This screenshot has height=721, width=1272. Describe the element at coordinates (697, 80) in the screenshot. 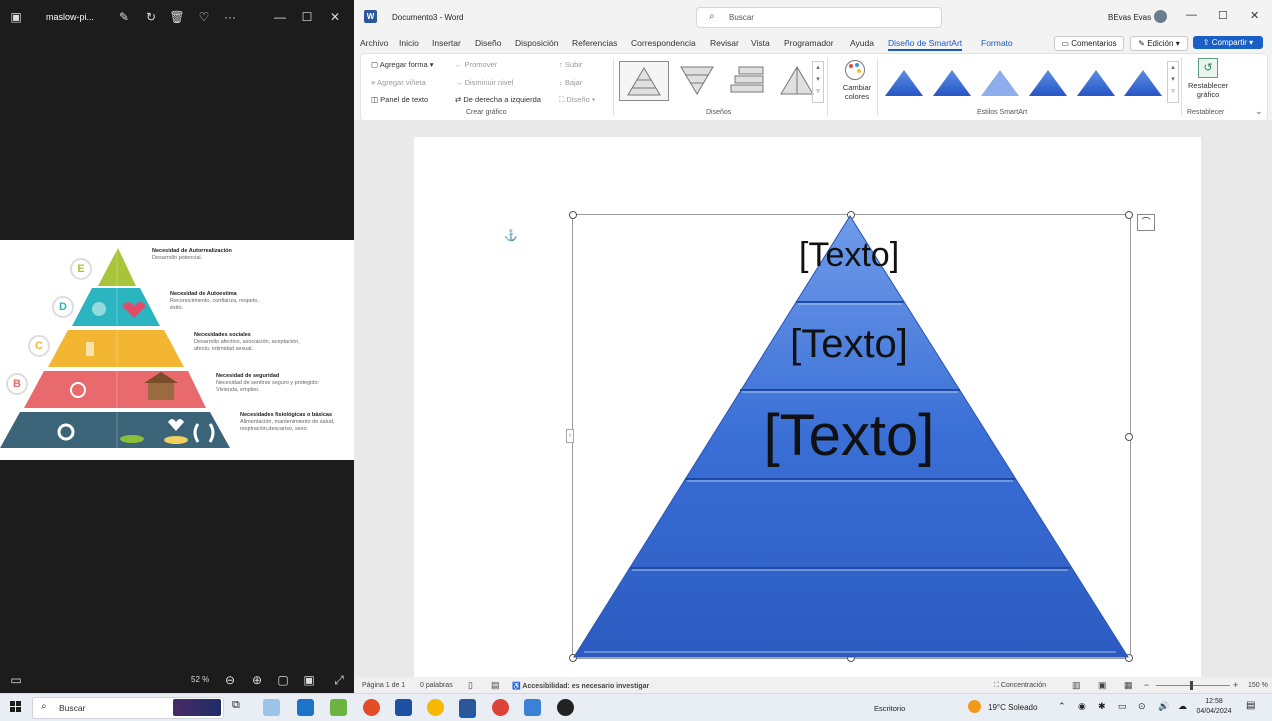

I see `layout-inverted-pyramid` at that location.